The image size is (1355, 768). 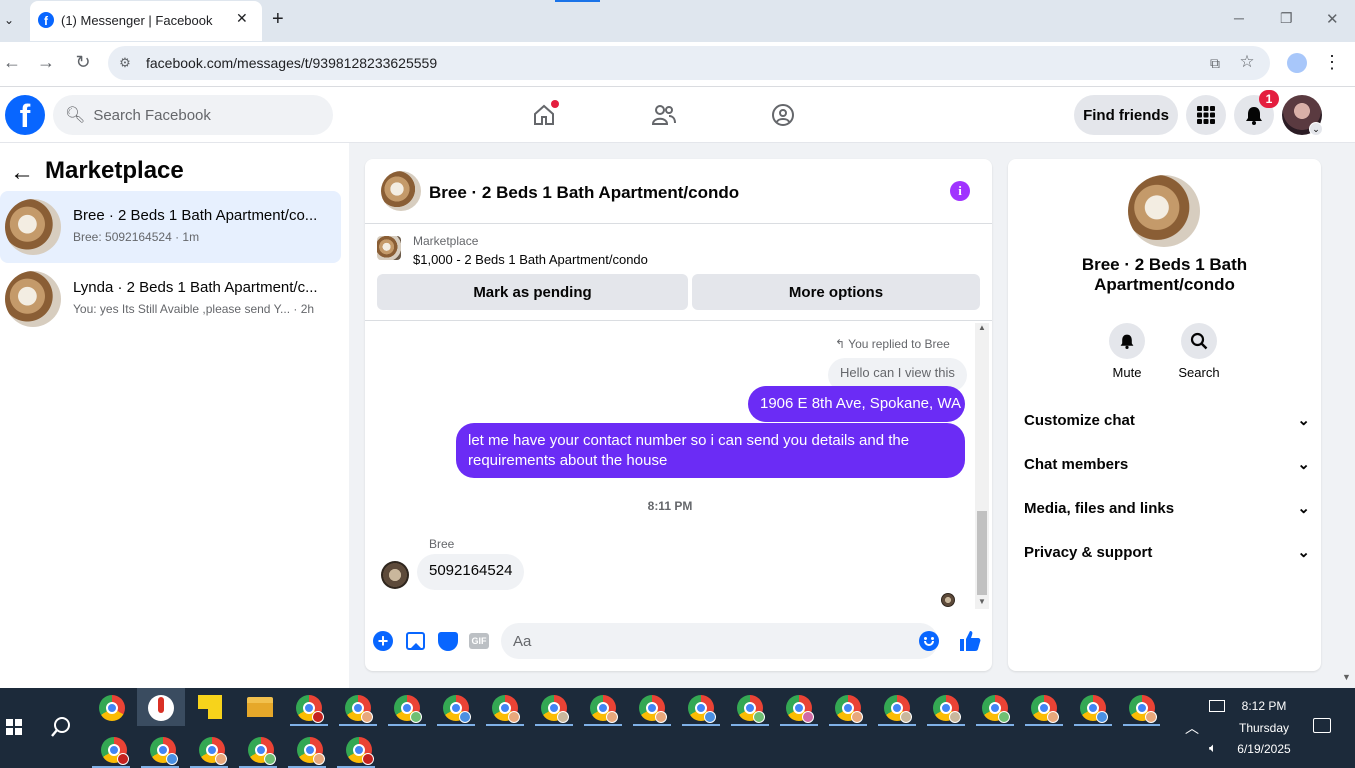 I want to click on show-hidden-icons-chevron-icon: ︿, so click(x=1192, y=728).